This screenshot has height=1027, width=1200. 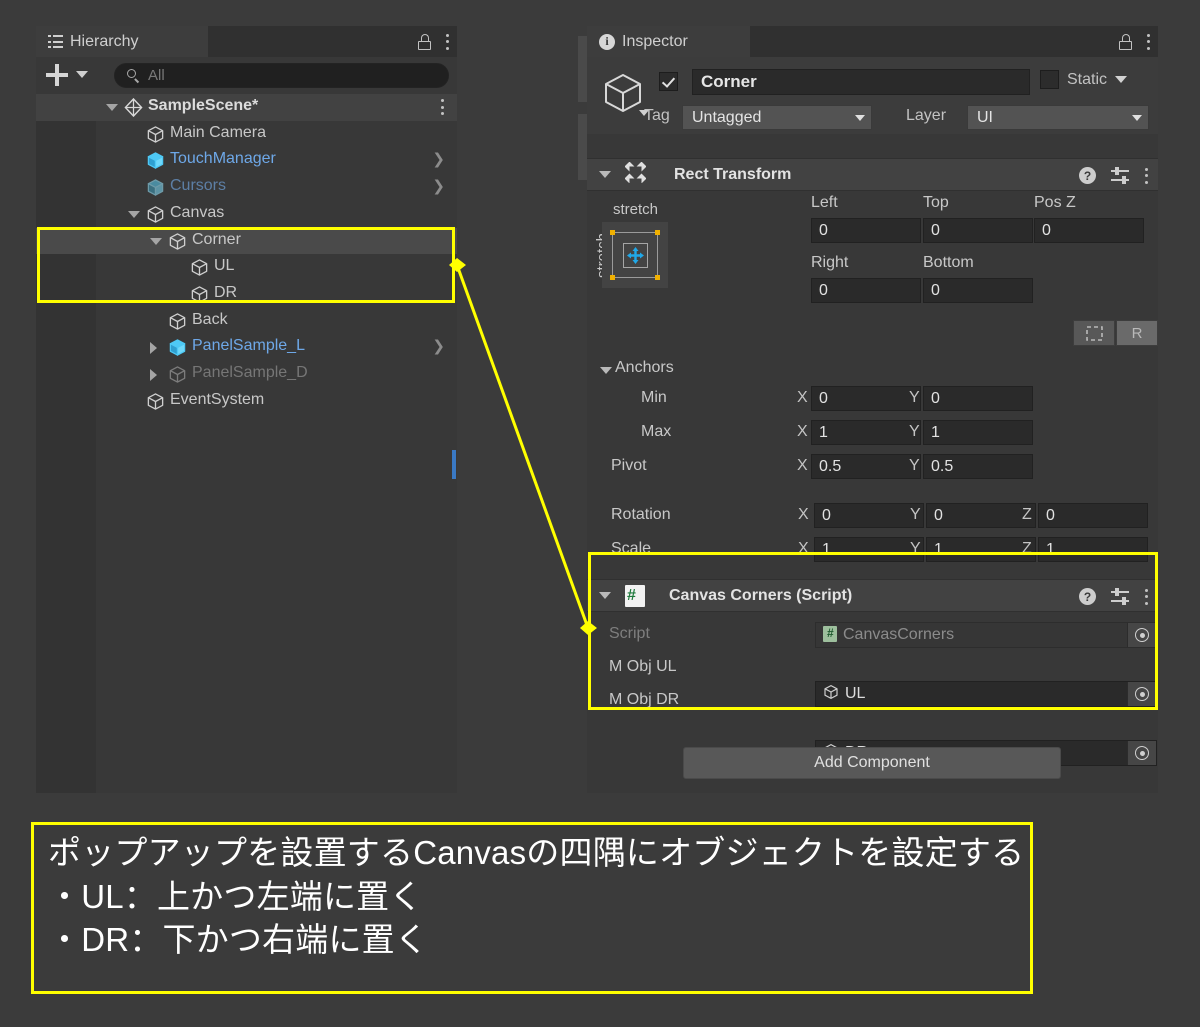 I want to click on hierarchy-item-label: EventSystem, so click(x=217, y=399).